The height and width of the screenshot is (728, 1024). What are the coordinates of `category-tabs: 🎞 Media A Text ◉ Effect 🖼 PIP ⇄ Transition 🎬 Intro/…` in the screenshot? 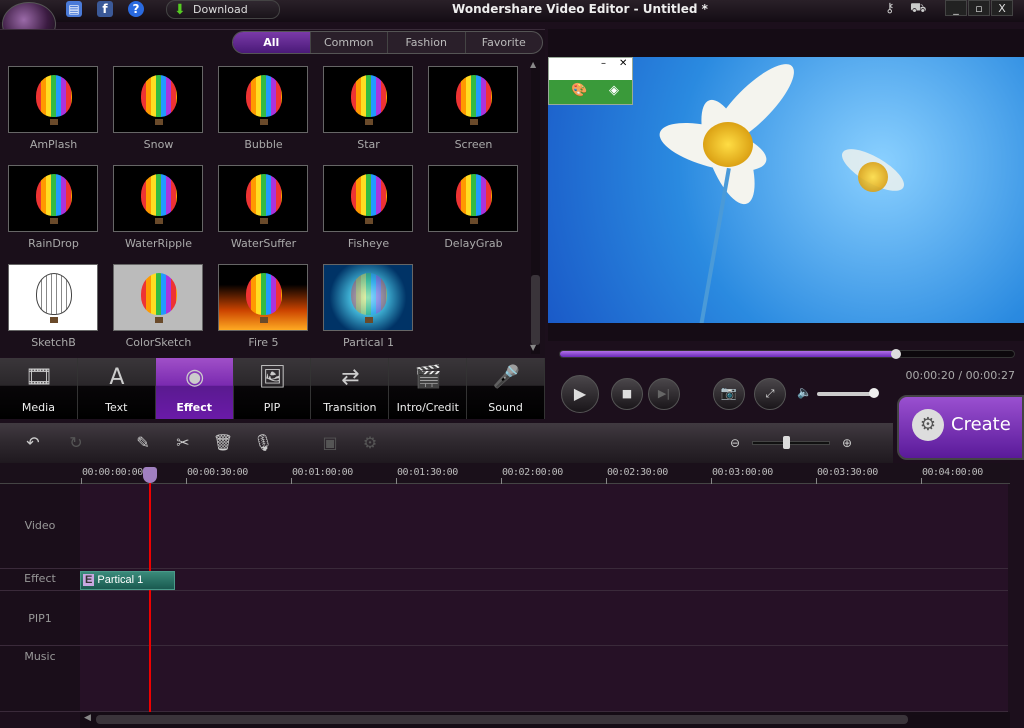 It's located at (273, 388).